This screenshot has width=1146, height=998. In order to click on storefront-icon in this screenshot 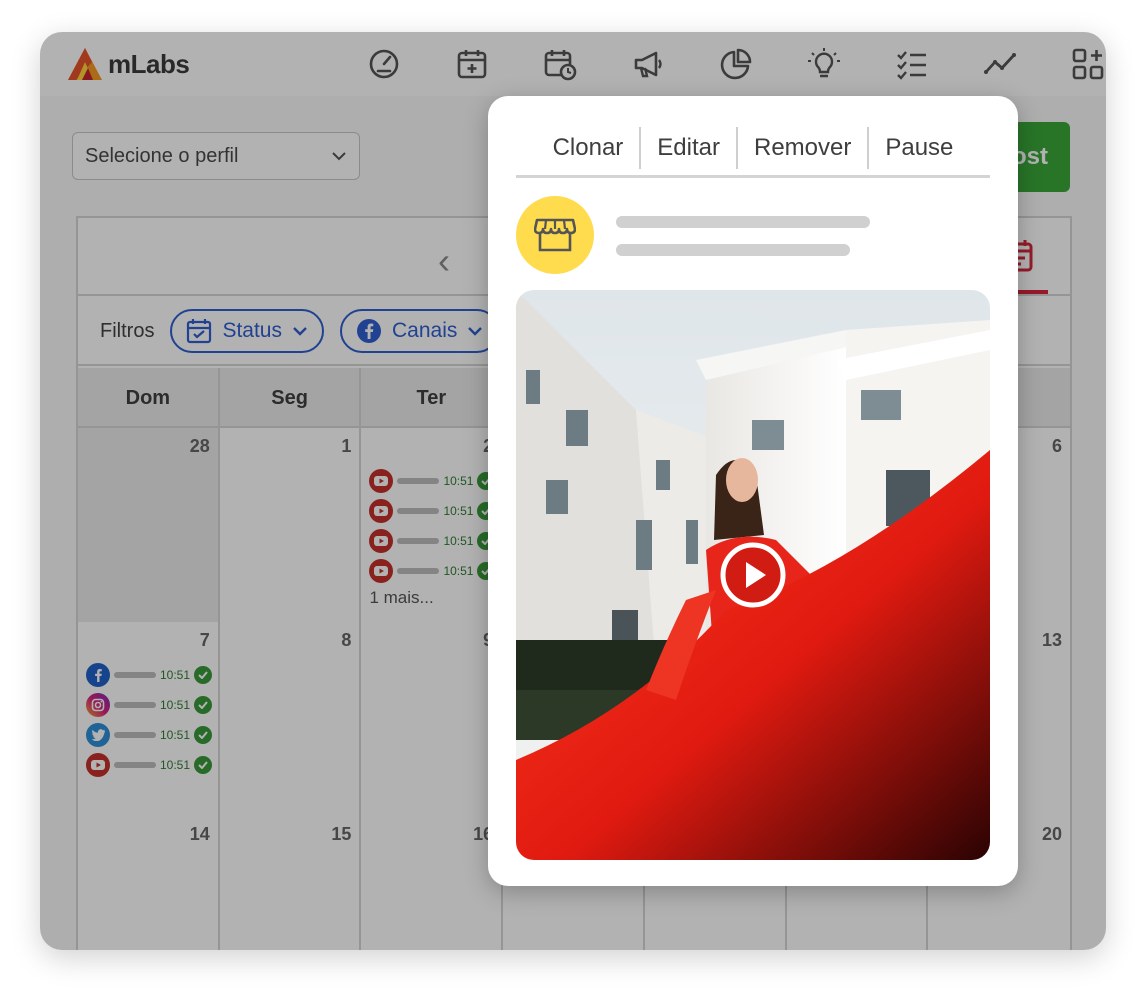, I will do `click(555, 235)`.